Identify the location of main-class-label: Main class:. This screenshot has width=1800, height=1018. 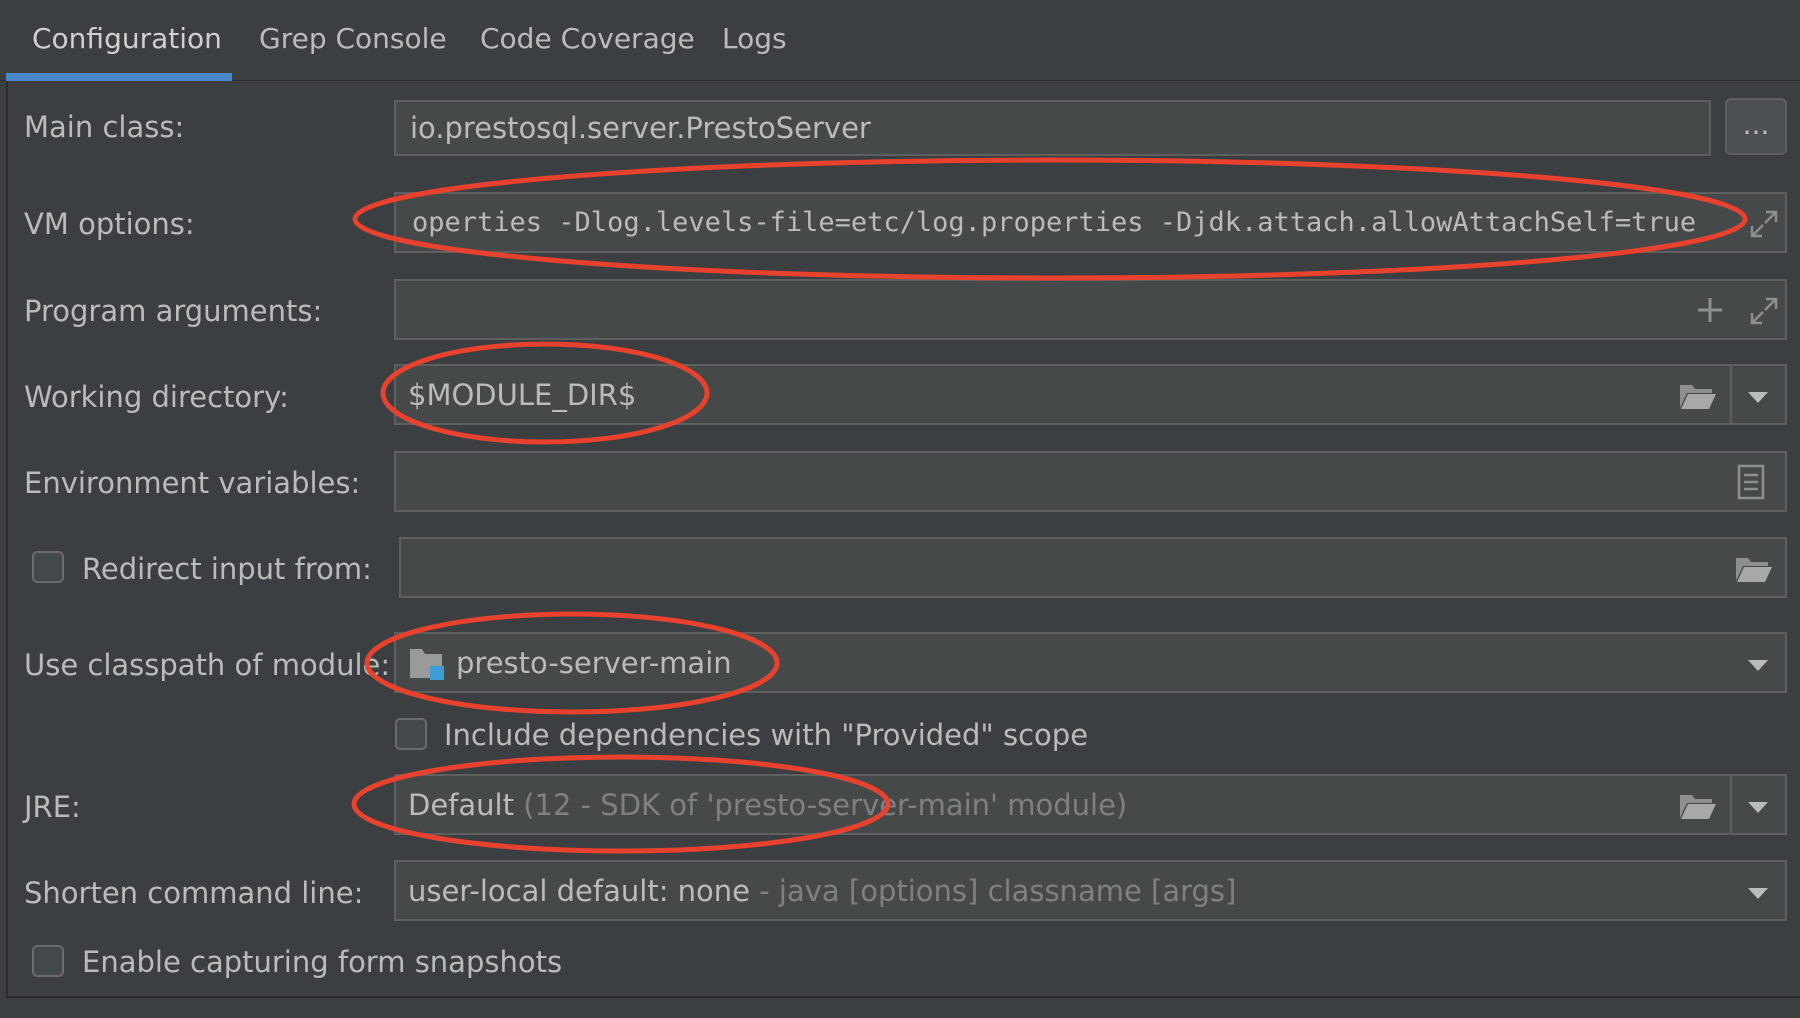
(104, 127).